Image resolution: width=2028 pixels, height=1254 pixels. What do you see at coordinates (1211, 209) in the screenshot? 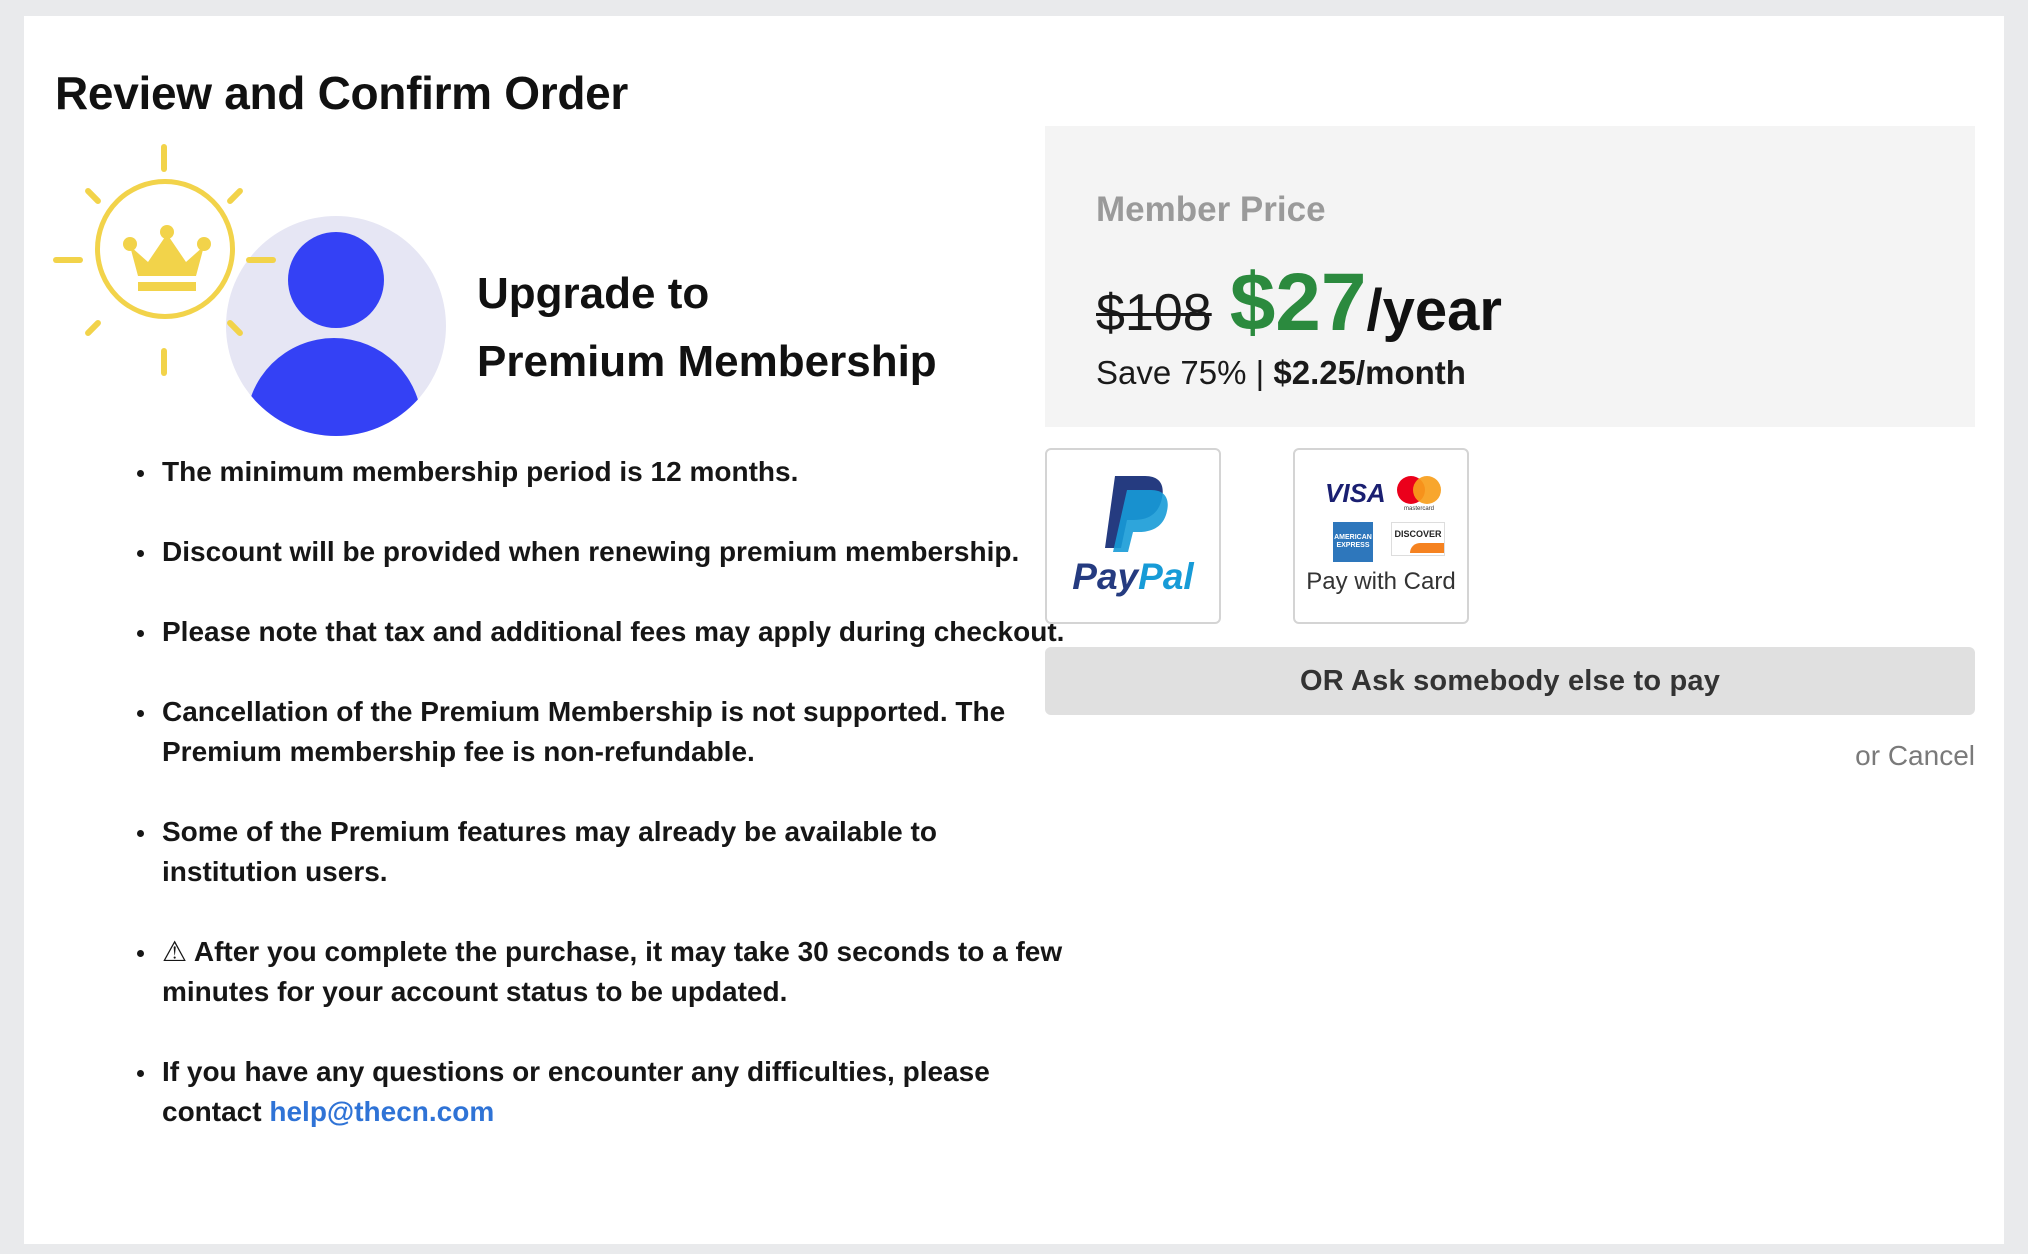
I see `member-price-label: Member Price` at bounding box center [1211, 209].